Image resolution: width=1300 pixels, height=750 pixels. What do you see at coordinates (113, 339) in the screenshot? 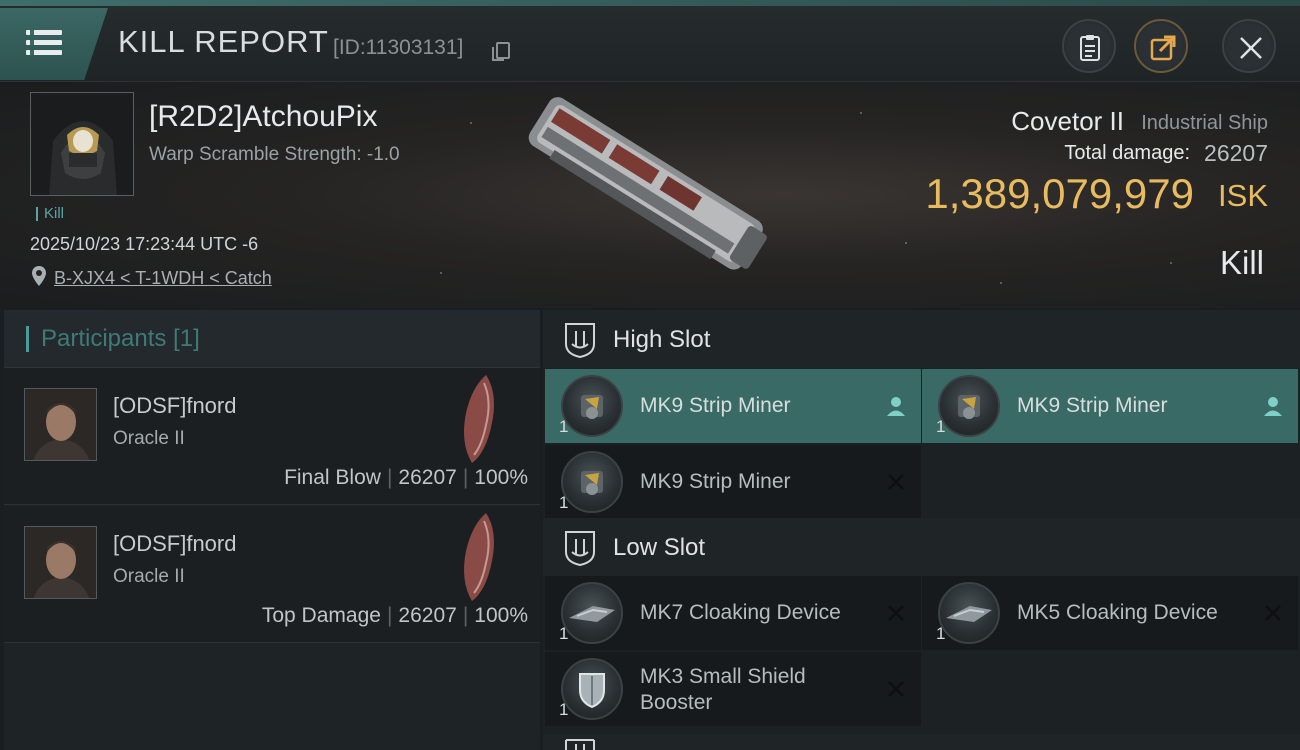
I see `participants-title: Participants [1]` at bounding box center [113, 339].